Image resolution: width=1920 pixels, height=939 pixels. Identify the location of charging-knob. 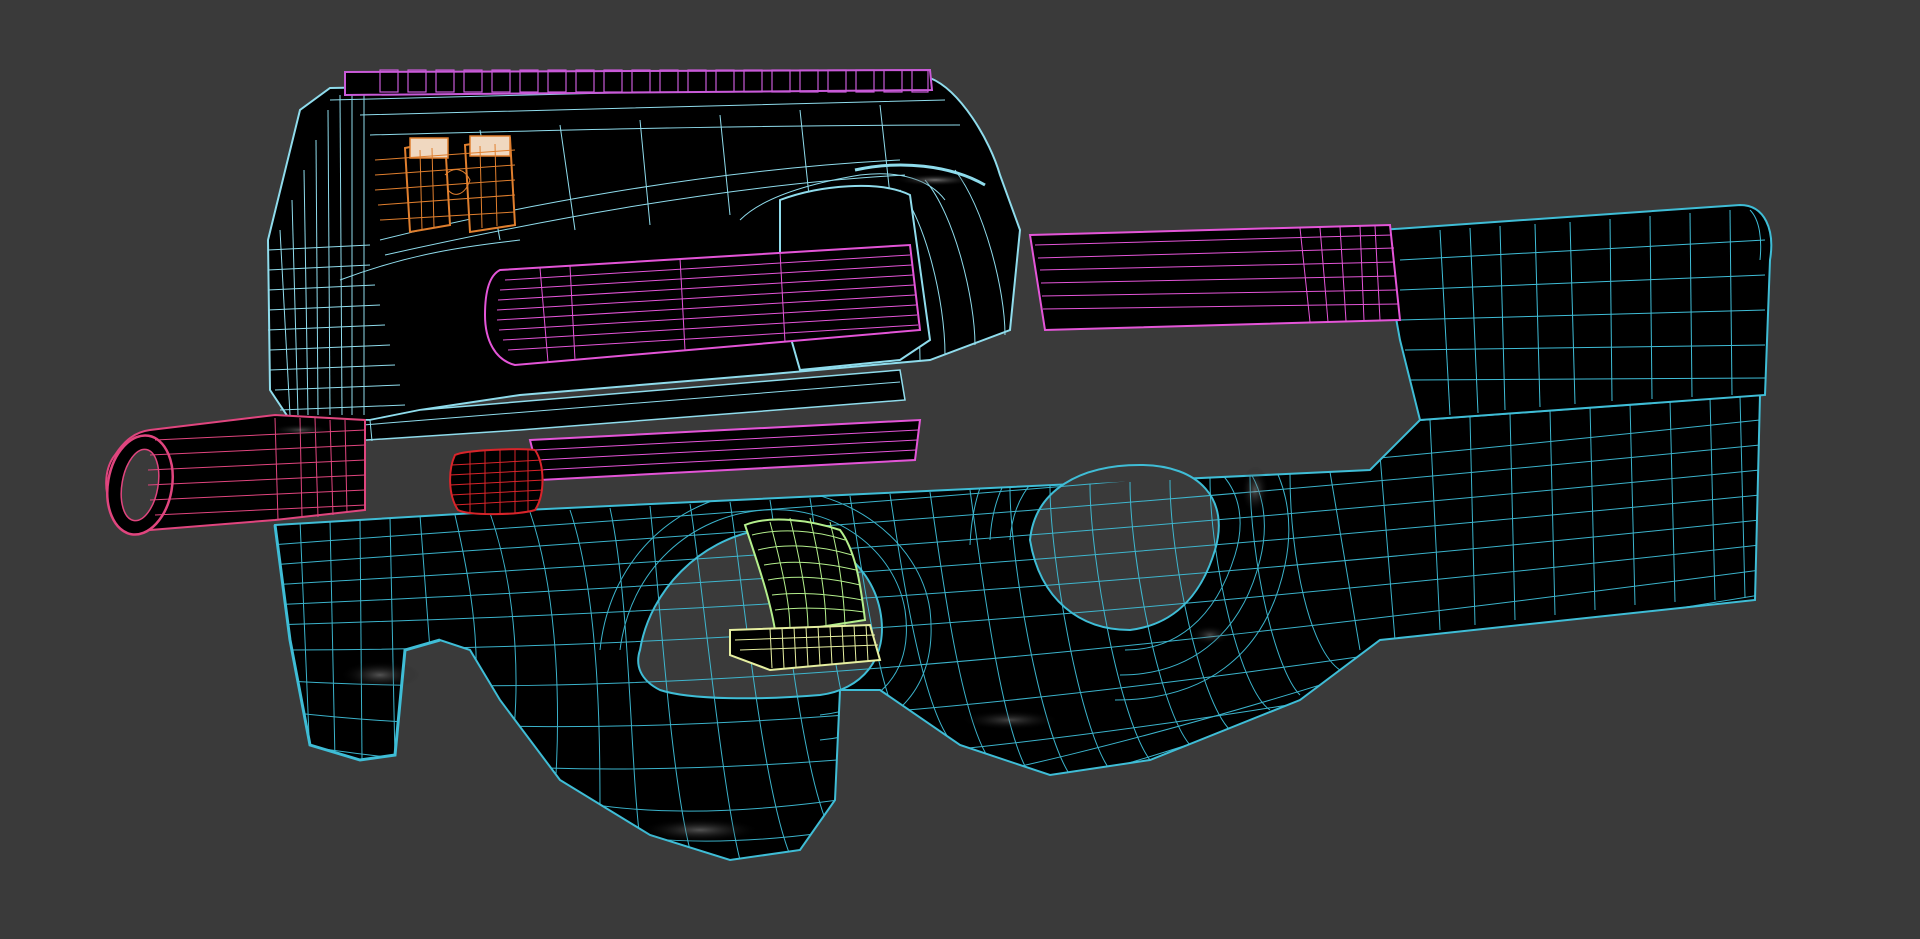
(497, 482).